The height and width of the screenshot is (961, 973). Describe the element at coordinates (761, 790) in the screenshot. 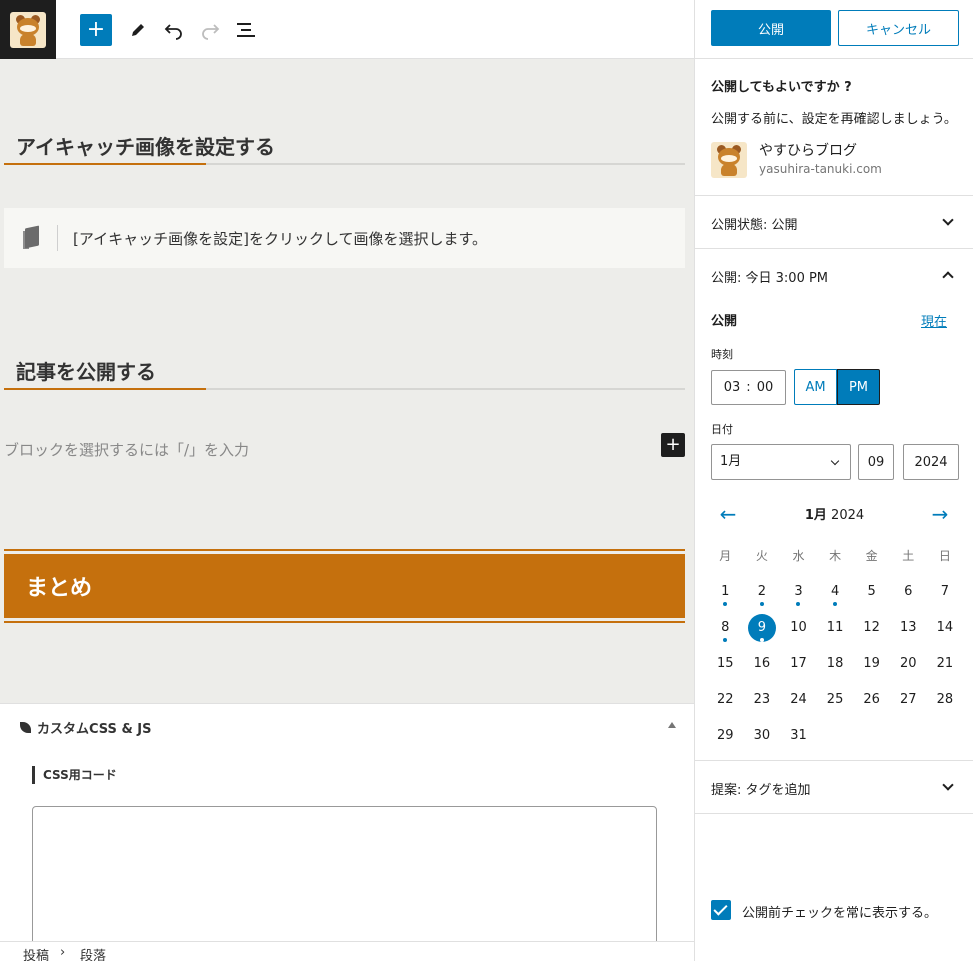

I see `tags-suggestion-label: 提案: タグを追加` at that location.